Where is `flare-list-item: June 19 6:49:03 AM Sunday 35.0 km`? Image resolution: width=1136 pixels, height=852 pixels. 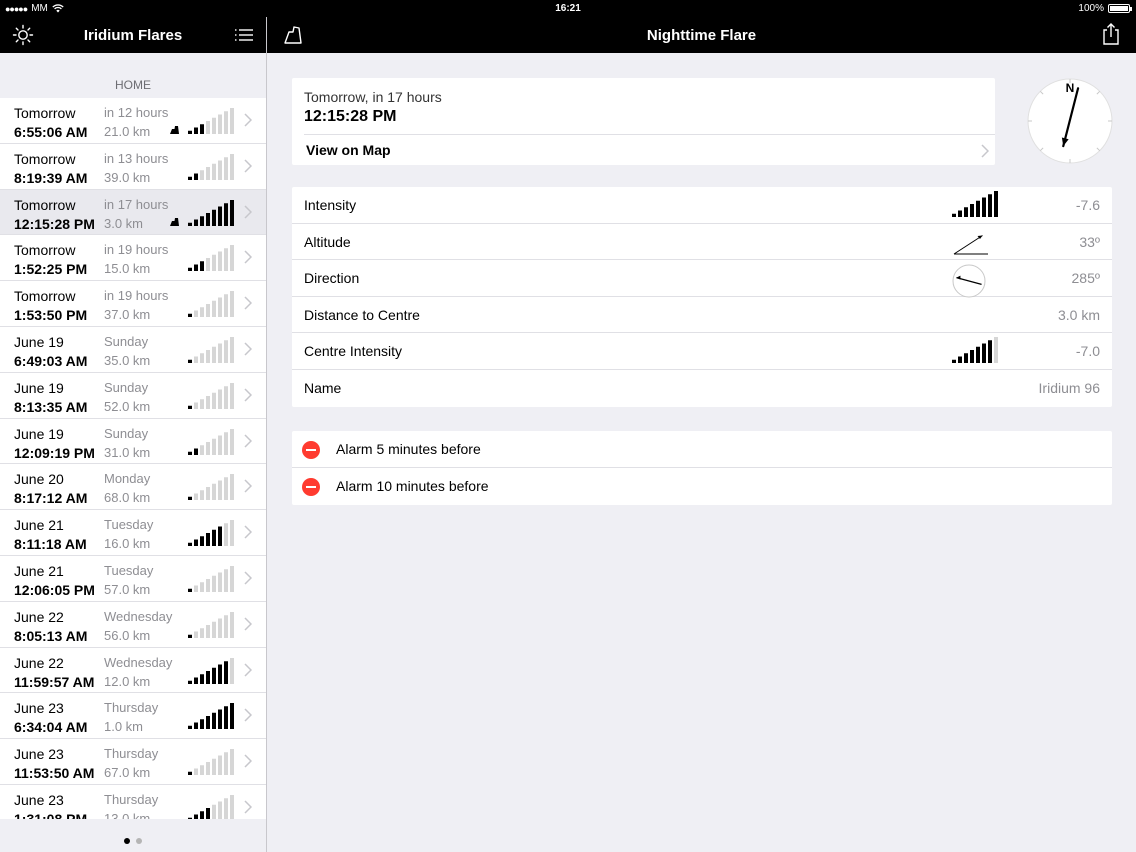
flare-list-item: June 19 6:49:03 AM Sunday 35.0 km is located at coordinates (133, 349).